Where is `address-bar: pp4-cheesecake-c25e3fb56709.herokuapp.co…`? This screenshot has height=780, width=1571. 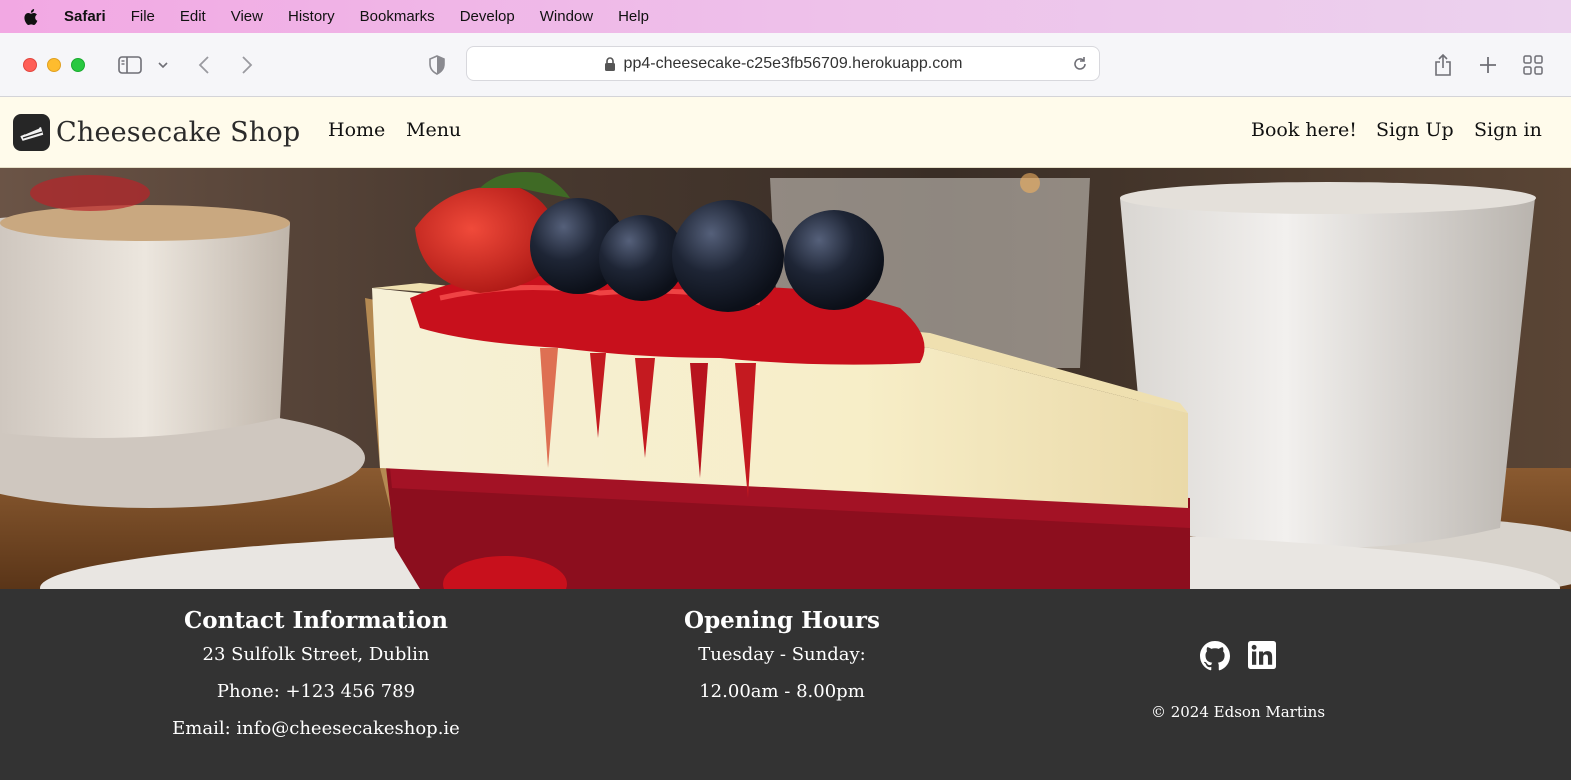
address-bar: pp4-cheesecake-c25e3fb56709.herokuapp.co… is located at coordinates (783, 63).